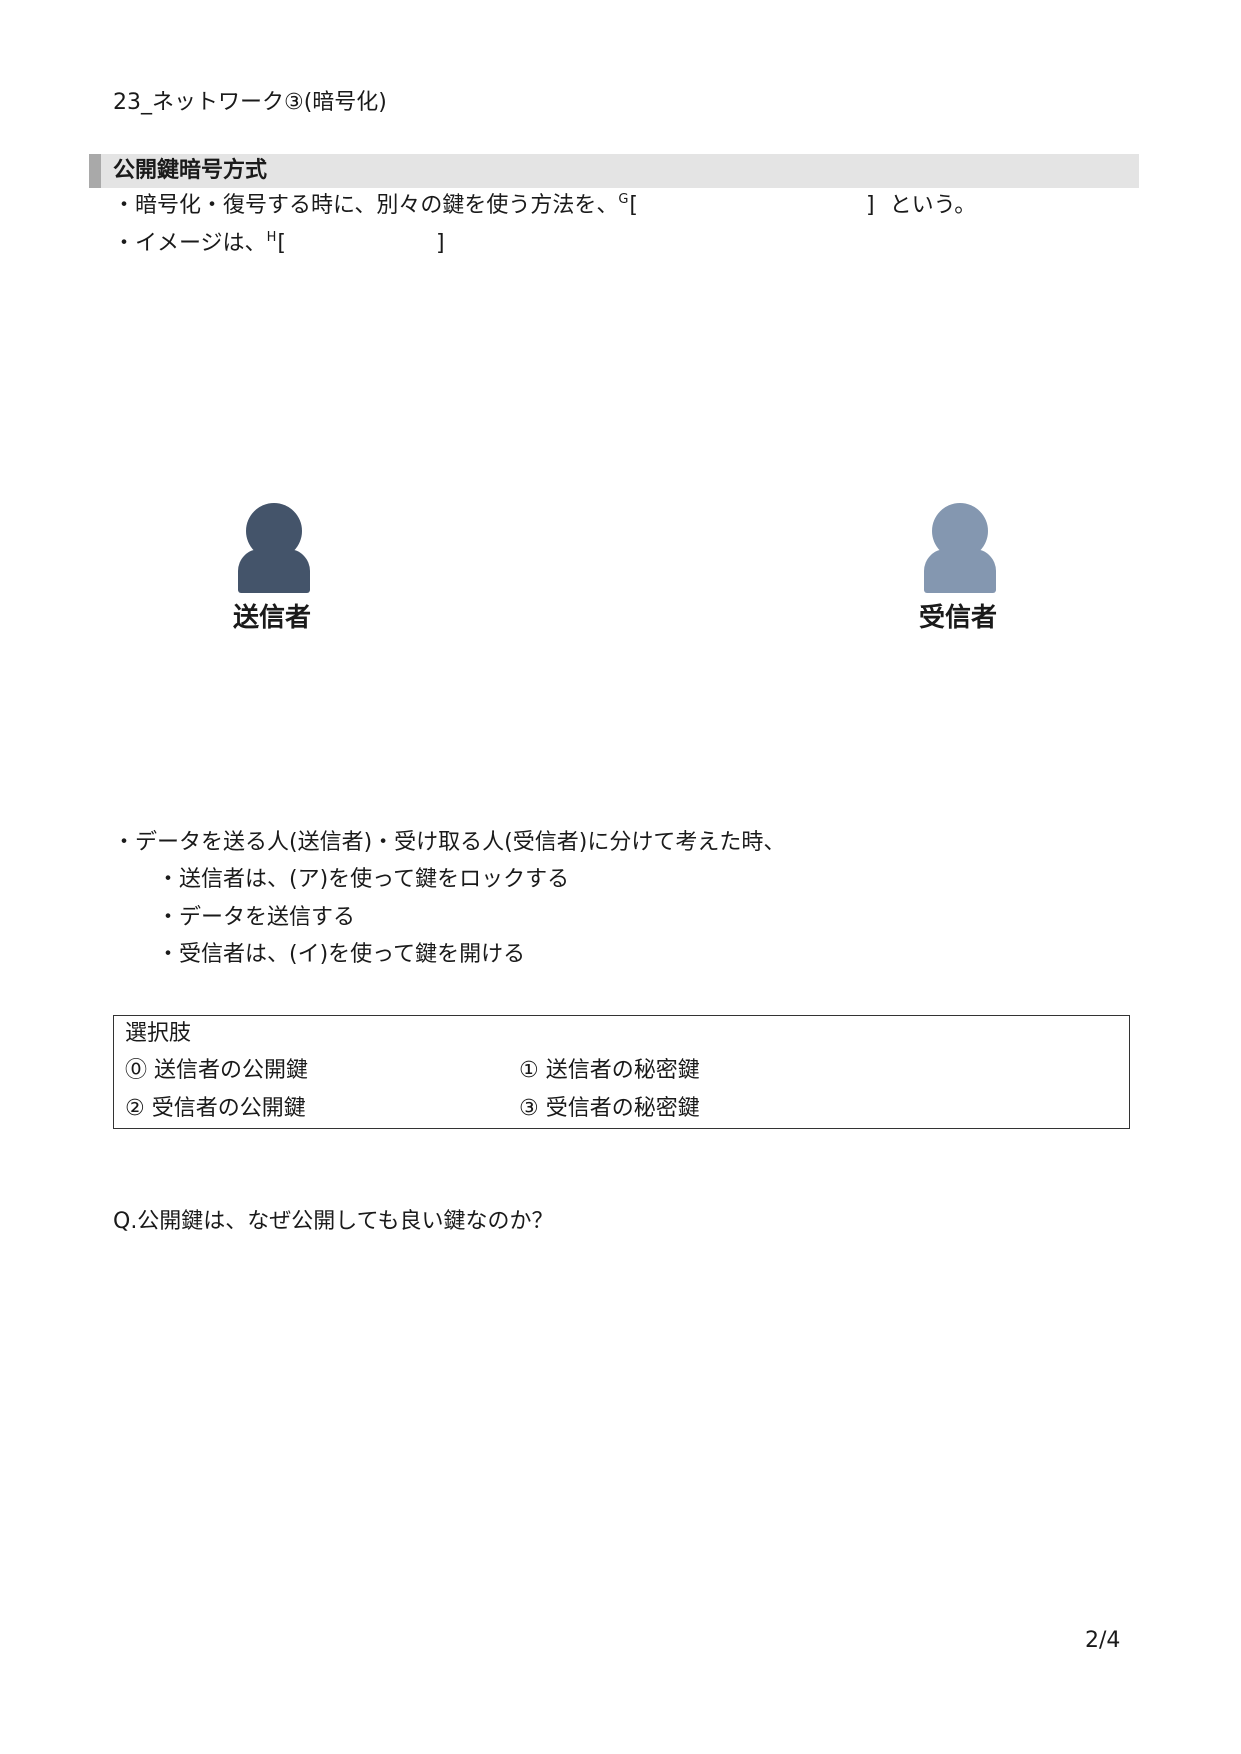  I want to click on sender-person-icon, so click(276, 548).